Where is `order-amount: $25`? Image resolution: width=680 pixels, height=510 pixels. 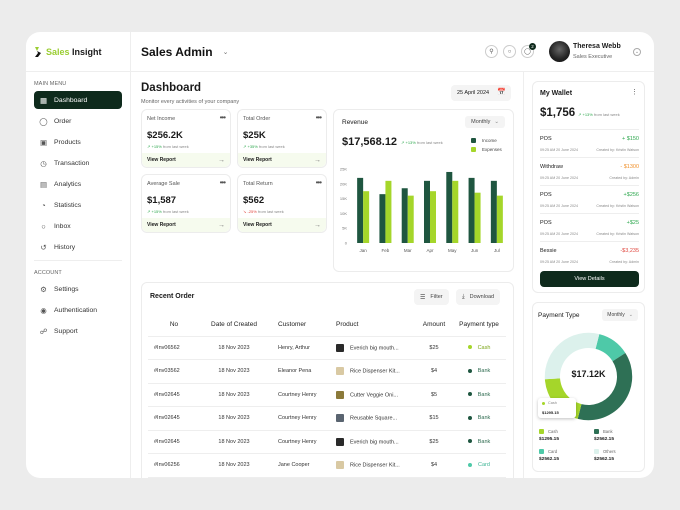 order-amount: $25 is located at coordinates (434, 348).